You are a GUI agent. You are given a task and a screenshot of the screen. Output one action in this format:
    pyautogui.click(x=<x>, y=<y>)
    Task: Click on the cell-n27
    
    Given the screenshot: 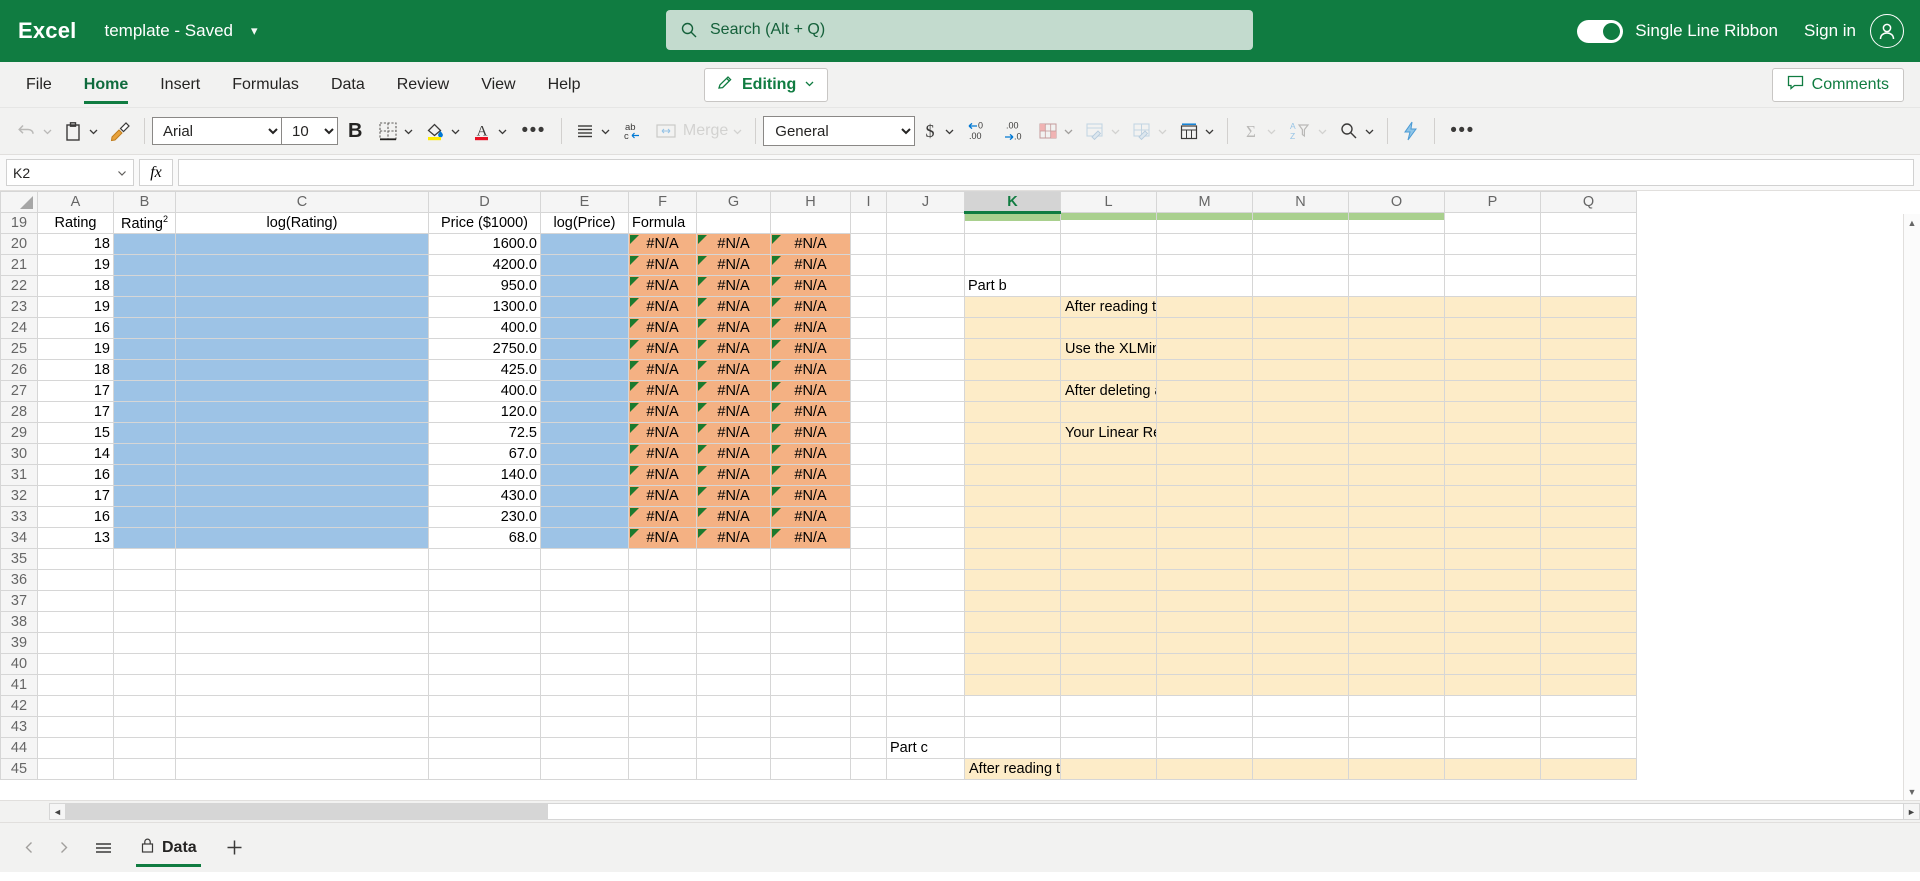 What is the action you would take?
    pyautogui.click(x=1300, y=391)
    